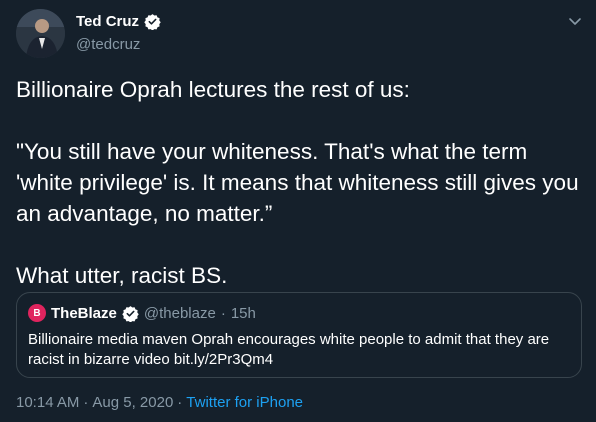 The image size is (596, 422). Describe the element at coordinates (244, 402) in the screenshot. I see `tweet-source-link: Twitter for iPhone` at that location.